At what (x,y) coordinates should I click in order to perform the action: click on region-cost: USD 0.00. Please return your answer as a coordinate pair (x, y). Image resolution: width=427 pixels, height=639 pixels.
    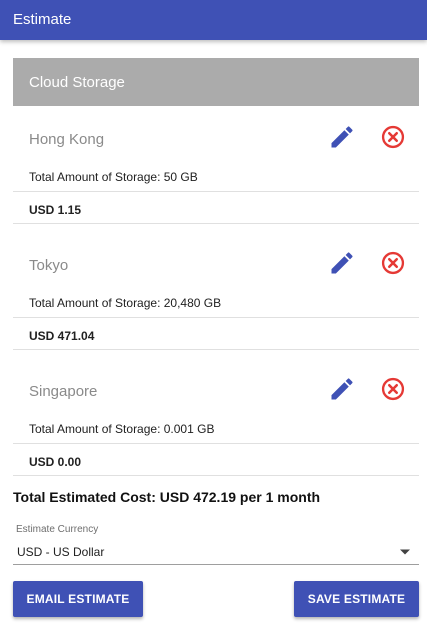
    Looking at the image, I should click on (55, 462).